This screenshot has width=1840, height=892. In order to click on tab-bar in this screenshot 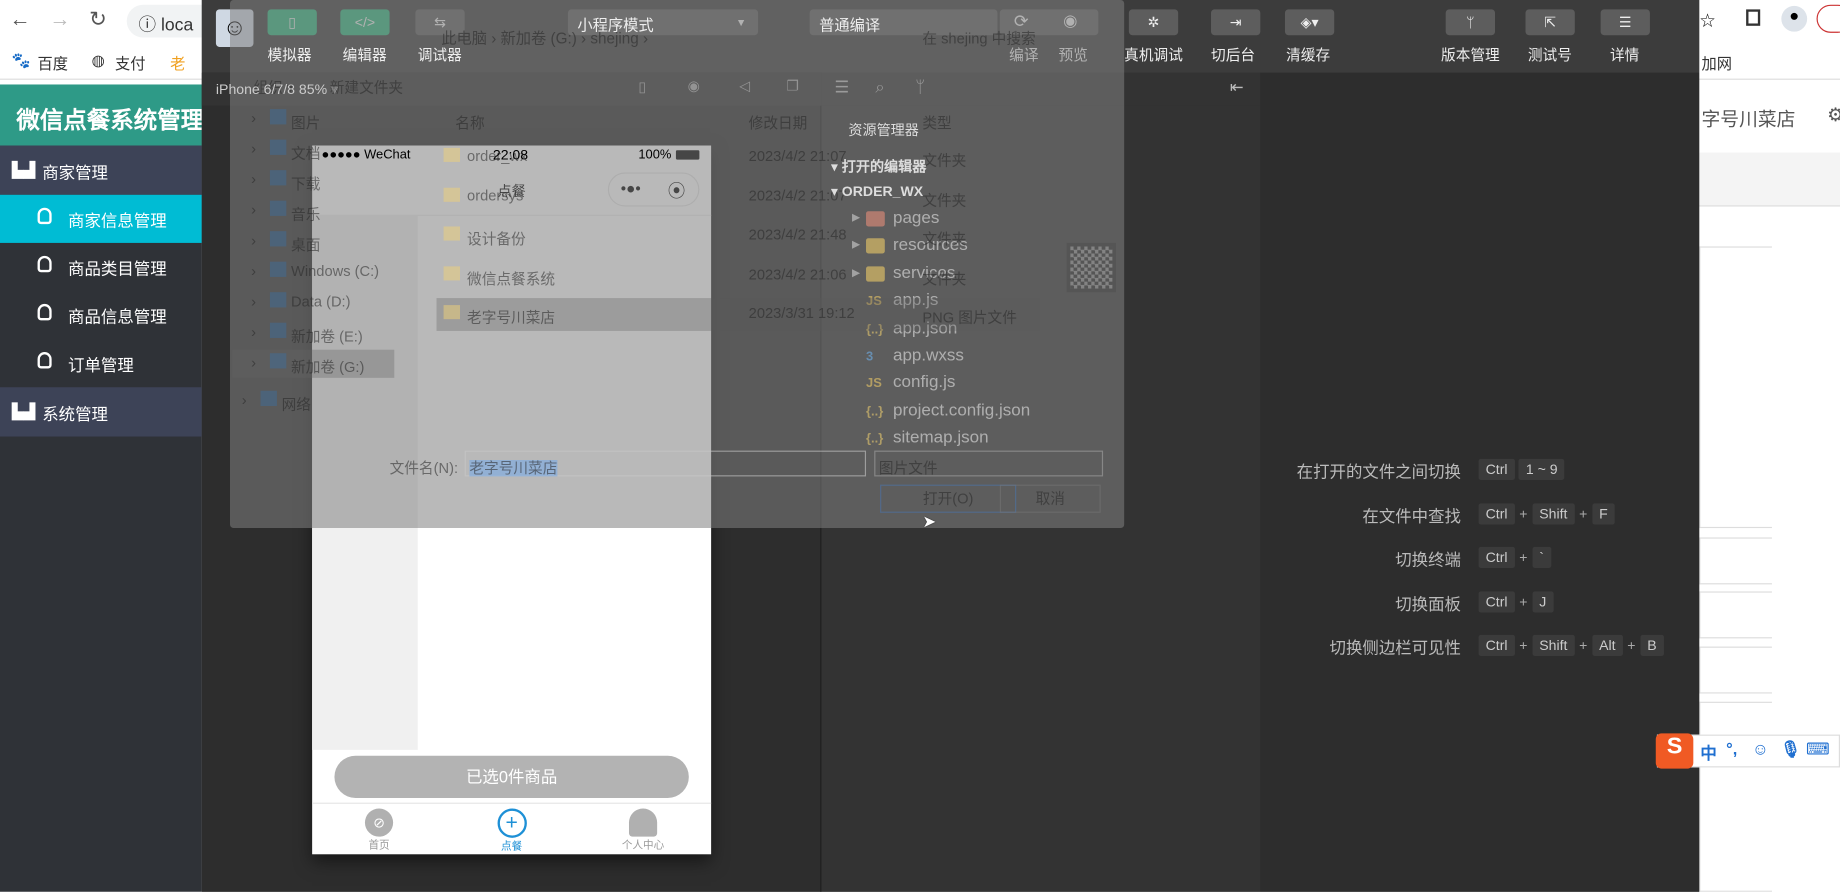, I will do `click(1769, 179)`.